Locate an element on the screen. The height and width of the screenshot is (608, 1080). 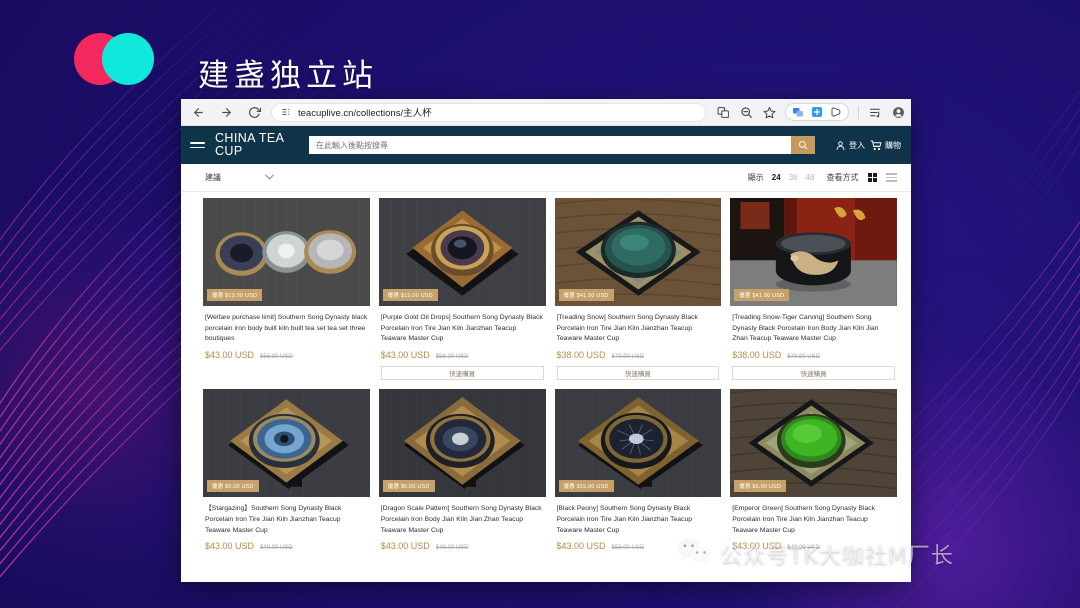
user-icon is located at coordinates (840, 145).